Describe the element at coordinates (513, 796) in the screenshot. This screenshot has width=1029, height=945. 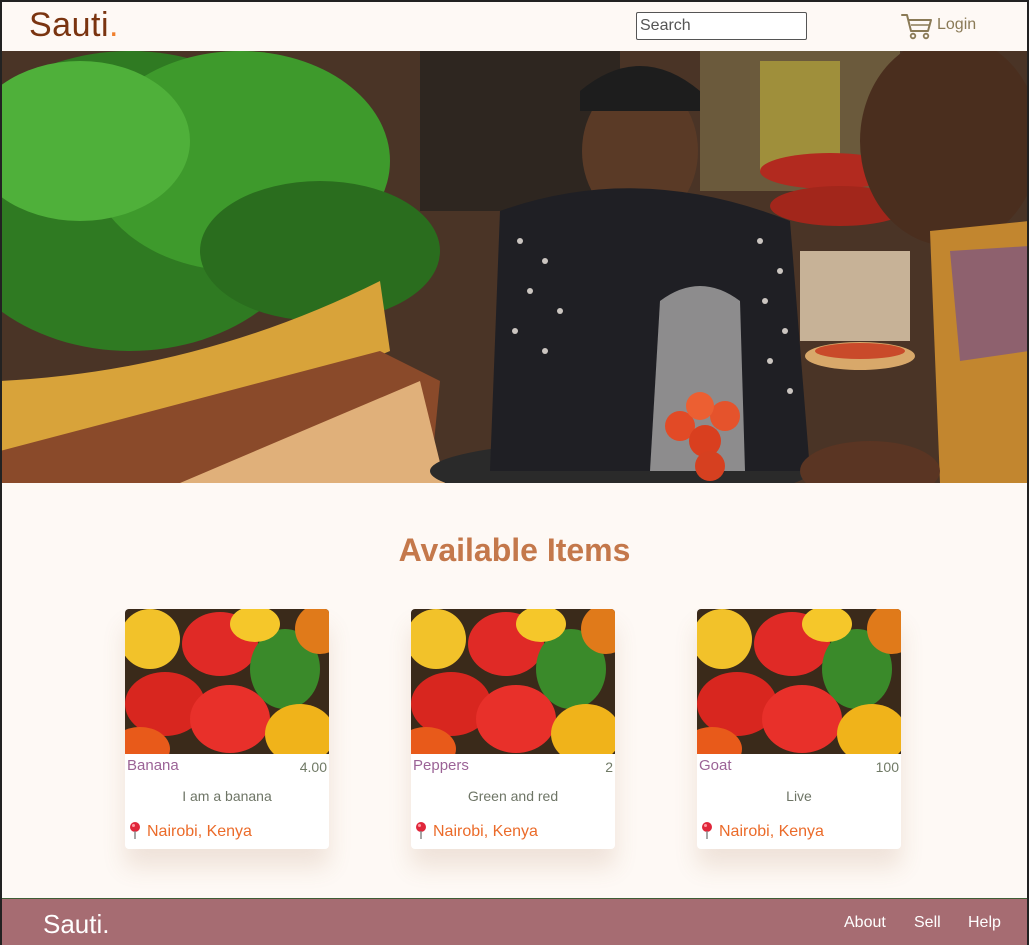
I see `item-description: Green and red` at that location.